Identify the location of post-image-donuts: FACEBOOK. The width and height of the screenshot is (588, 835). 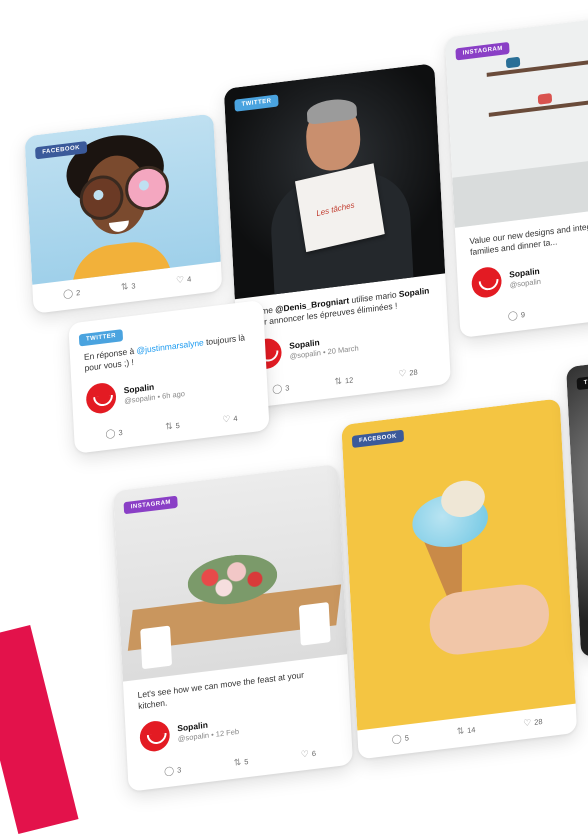
(122, 199).